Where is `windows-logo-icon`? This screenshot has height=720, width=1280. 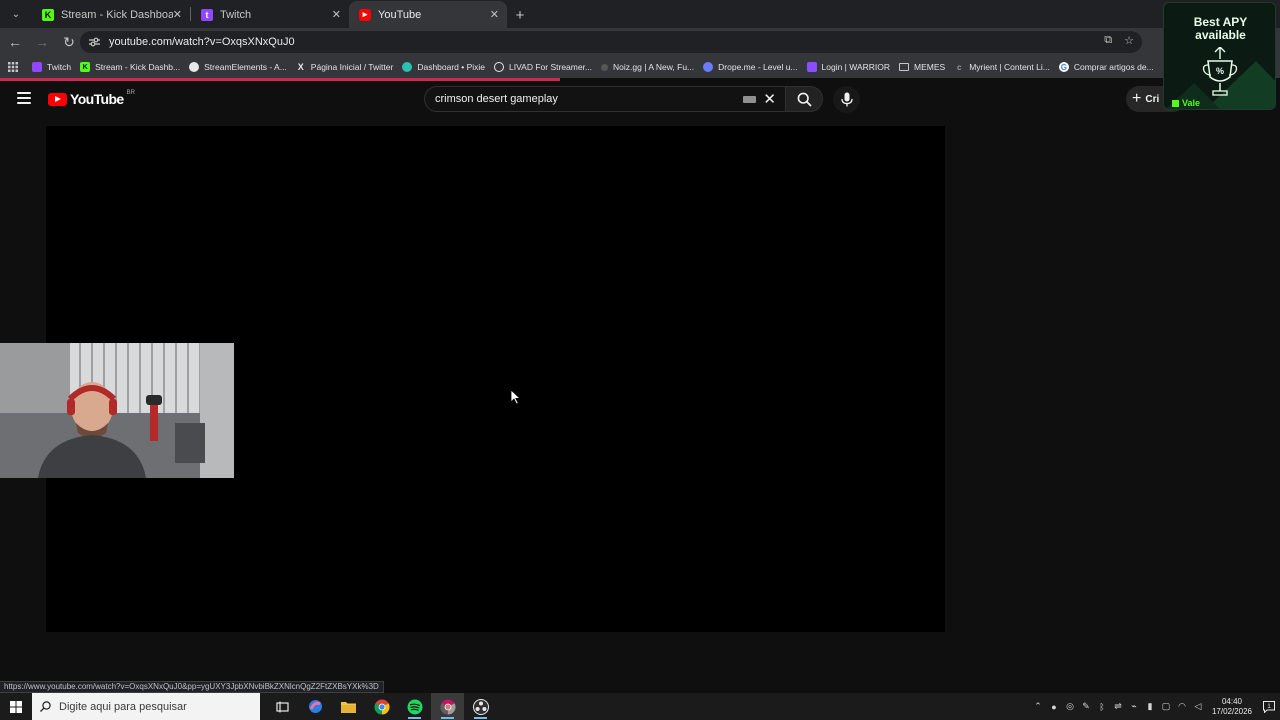
windows-logo-icon is located at coordinates (16, 706).